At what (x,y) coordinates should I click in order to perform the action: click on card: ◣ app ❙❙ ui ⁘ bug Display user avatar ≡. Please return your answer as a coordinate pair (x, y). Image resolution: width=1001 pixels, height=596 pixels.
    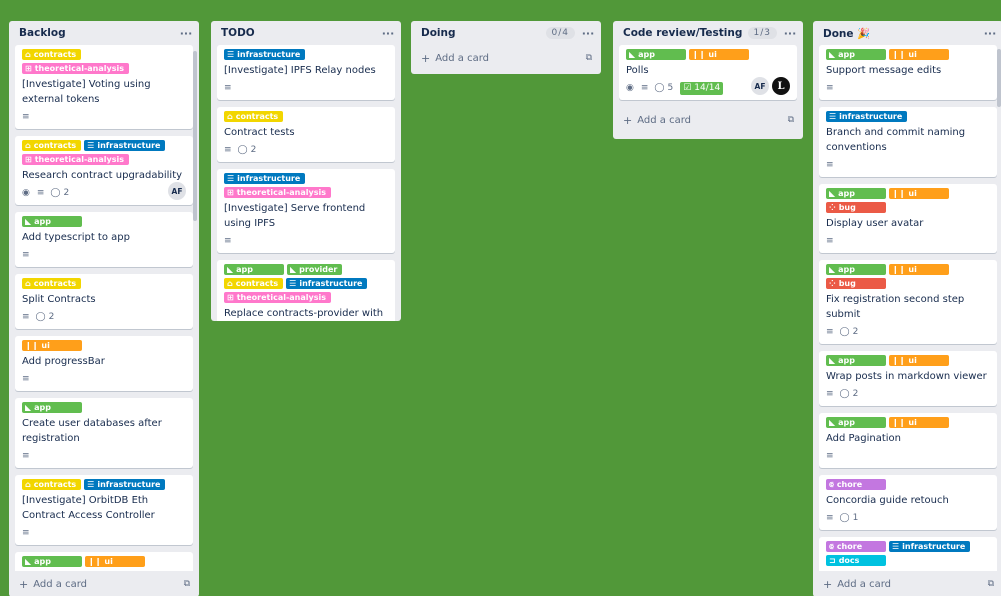
    Looking at the image, I should click on (908, 218).